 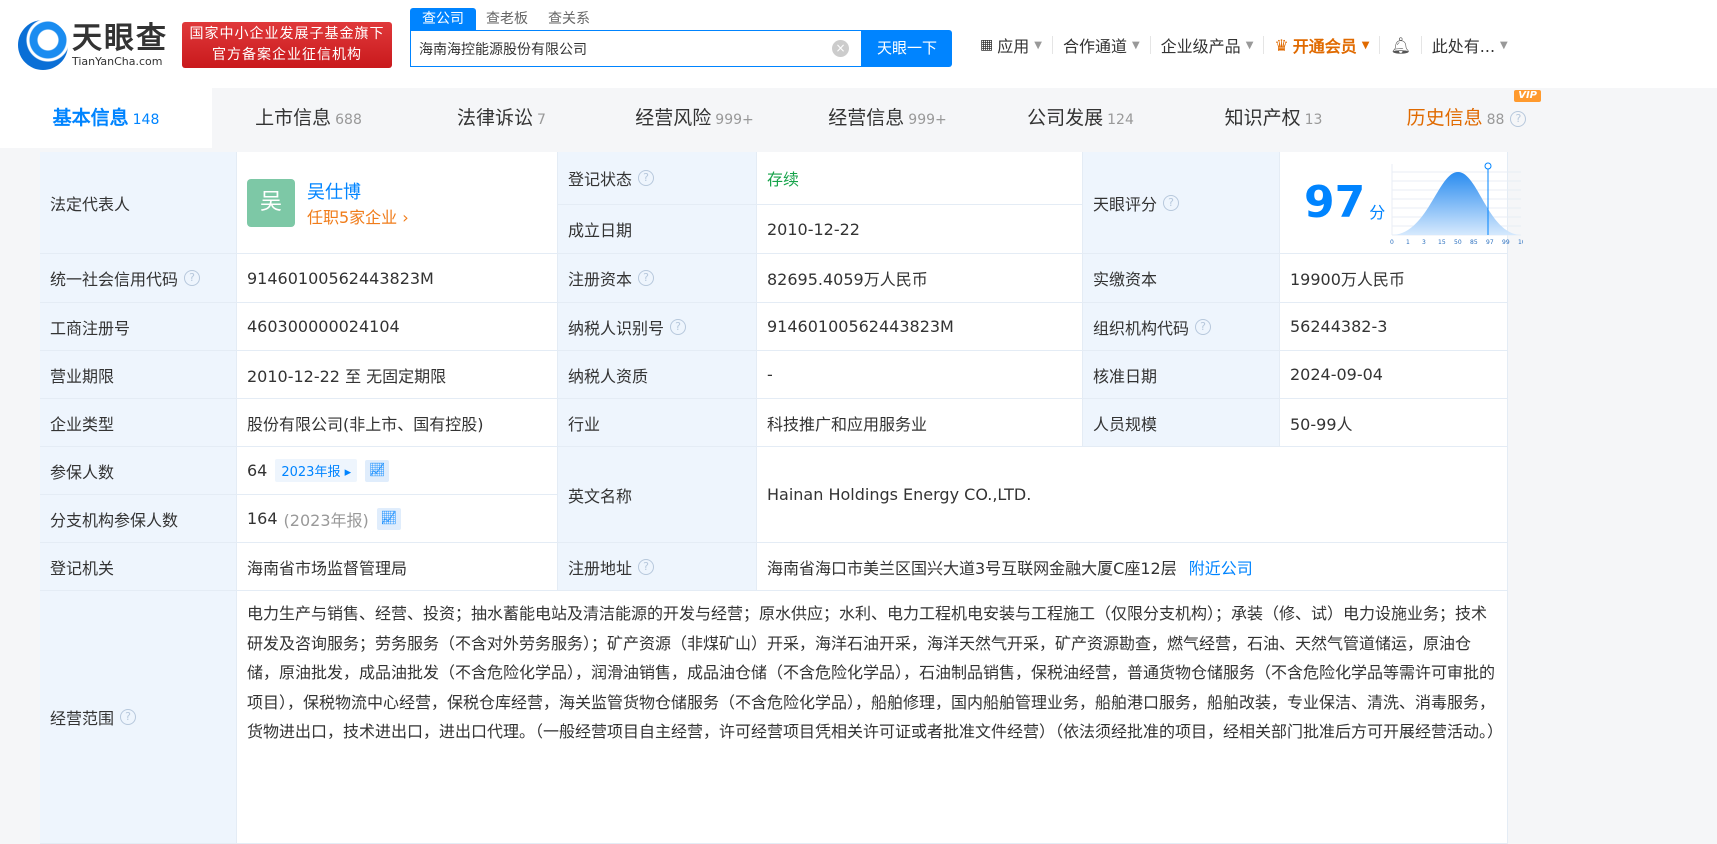 I want to click on tab-ip: 知识产权 13, so click(x=1273, y=118).